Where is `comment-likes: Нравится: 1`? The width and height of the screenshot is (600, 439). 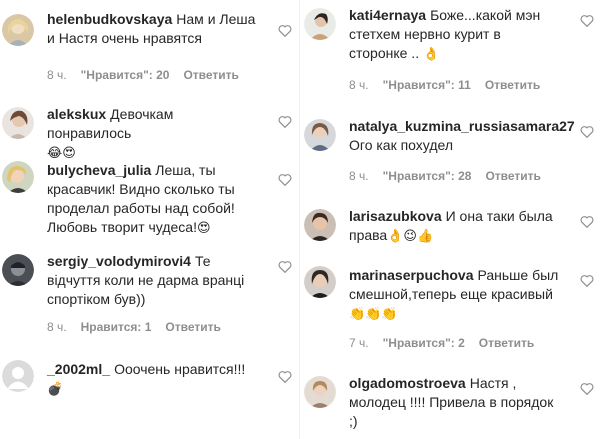
comment-likes: Нравится: 1 is located at coordinates (116, 327).